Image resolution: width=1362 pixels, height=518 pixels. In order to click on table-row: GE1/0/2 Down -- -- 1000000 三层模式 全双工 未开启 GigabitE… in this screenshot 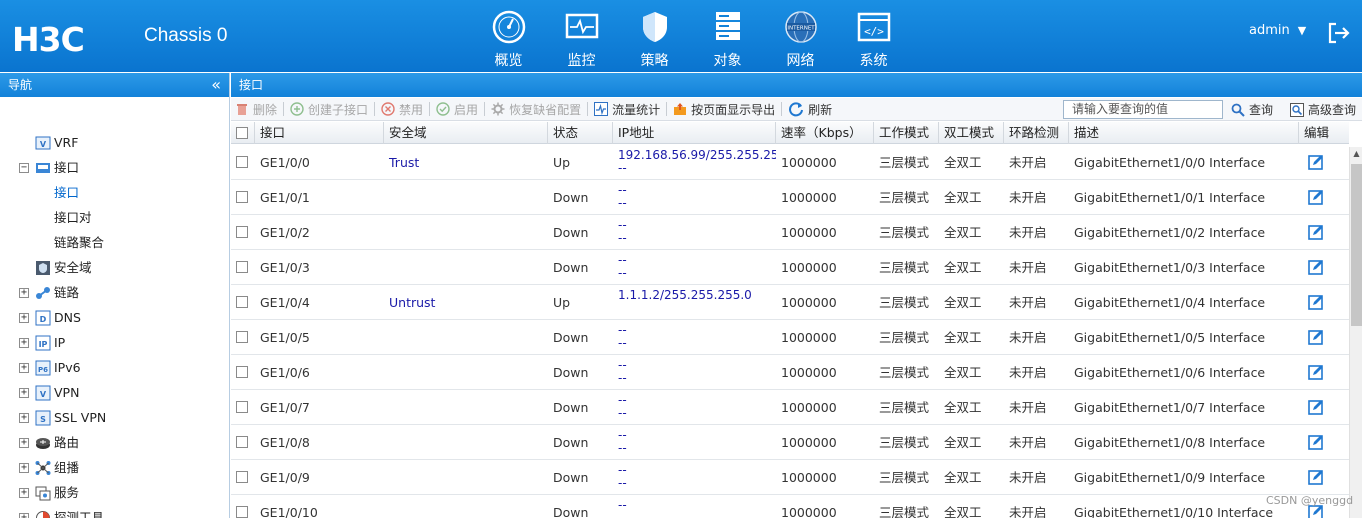, I will do `click(790, 232)`.